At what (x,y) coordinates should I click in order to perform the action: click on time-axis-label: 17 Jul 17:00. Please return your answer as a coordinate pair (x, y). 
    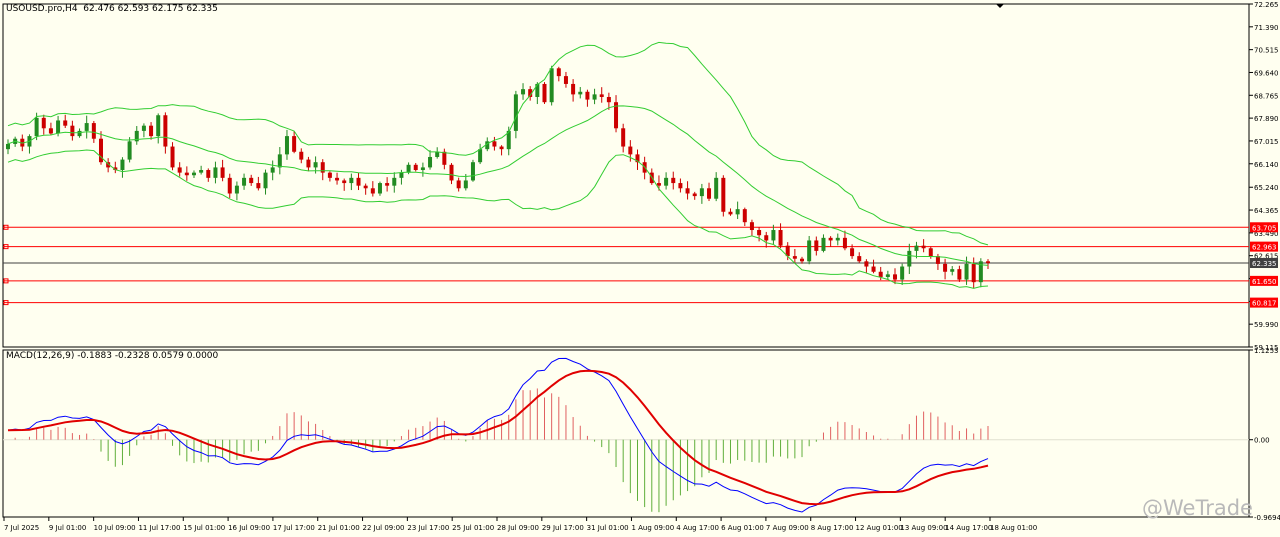
    Looking at the image, I should click on (294, 528).